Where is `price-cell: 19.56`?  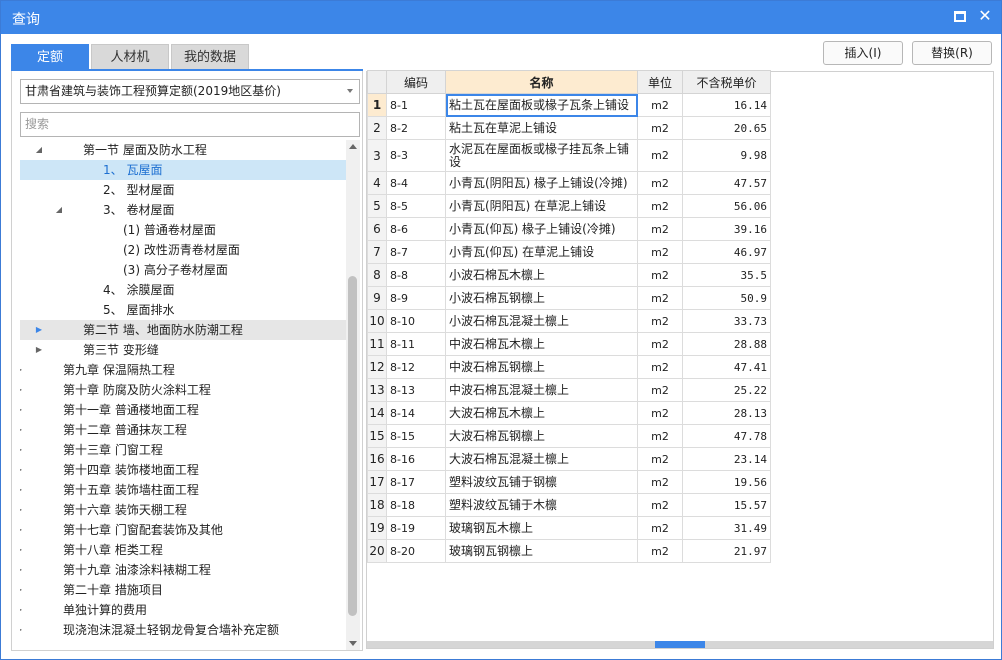
price-cell: 19.56 is located at coordinates (726, 482).